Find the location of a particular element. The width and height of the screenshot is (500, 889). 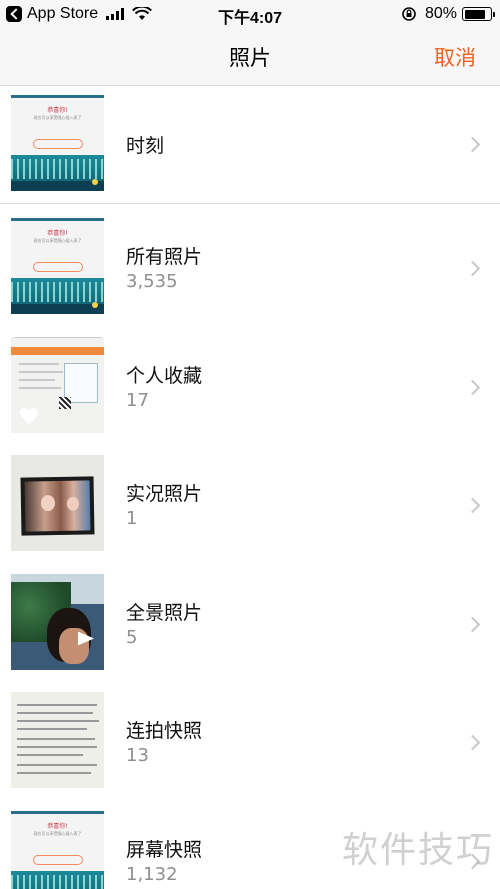

album-name: 全景照片 is located at coordinates (164, 612).